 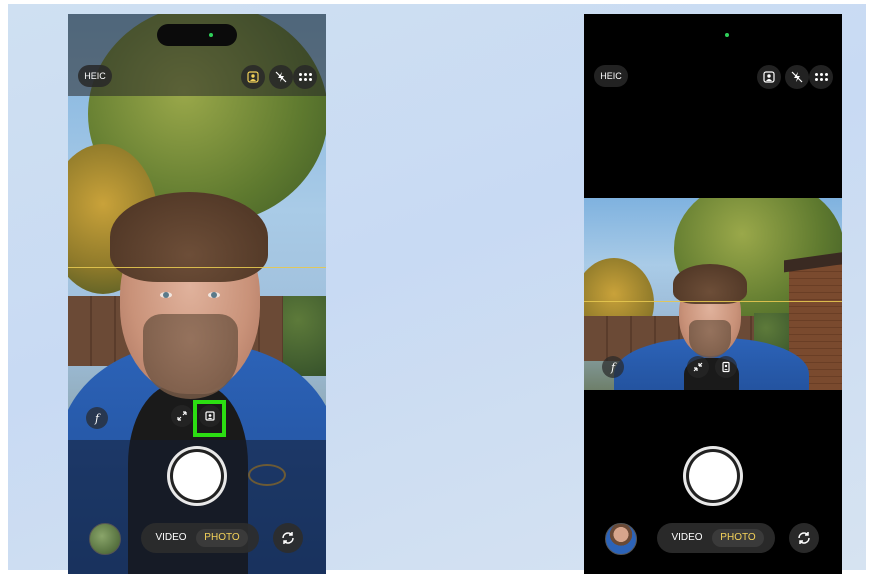 I want to click on dynamic-island, so click(x=197, y=35).